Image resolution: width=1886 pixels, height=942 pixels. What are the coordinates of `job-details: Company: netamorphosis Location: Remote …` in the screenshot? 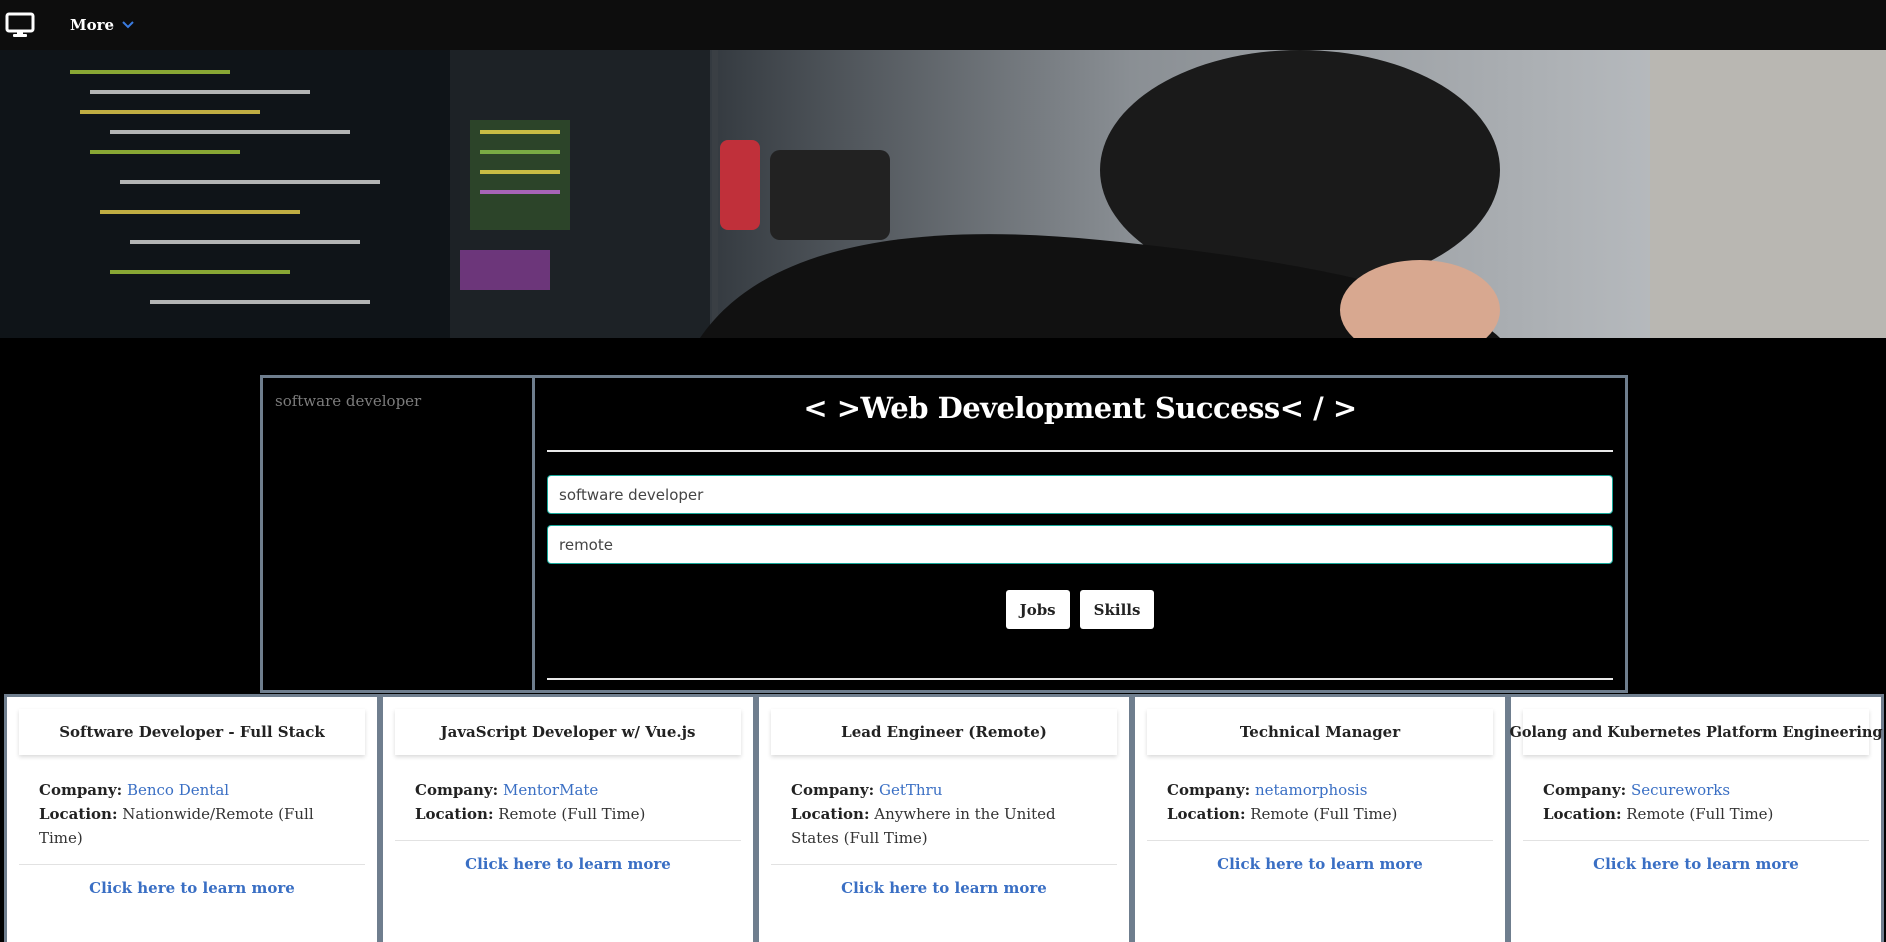 It's located at (1320, 790).